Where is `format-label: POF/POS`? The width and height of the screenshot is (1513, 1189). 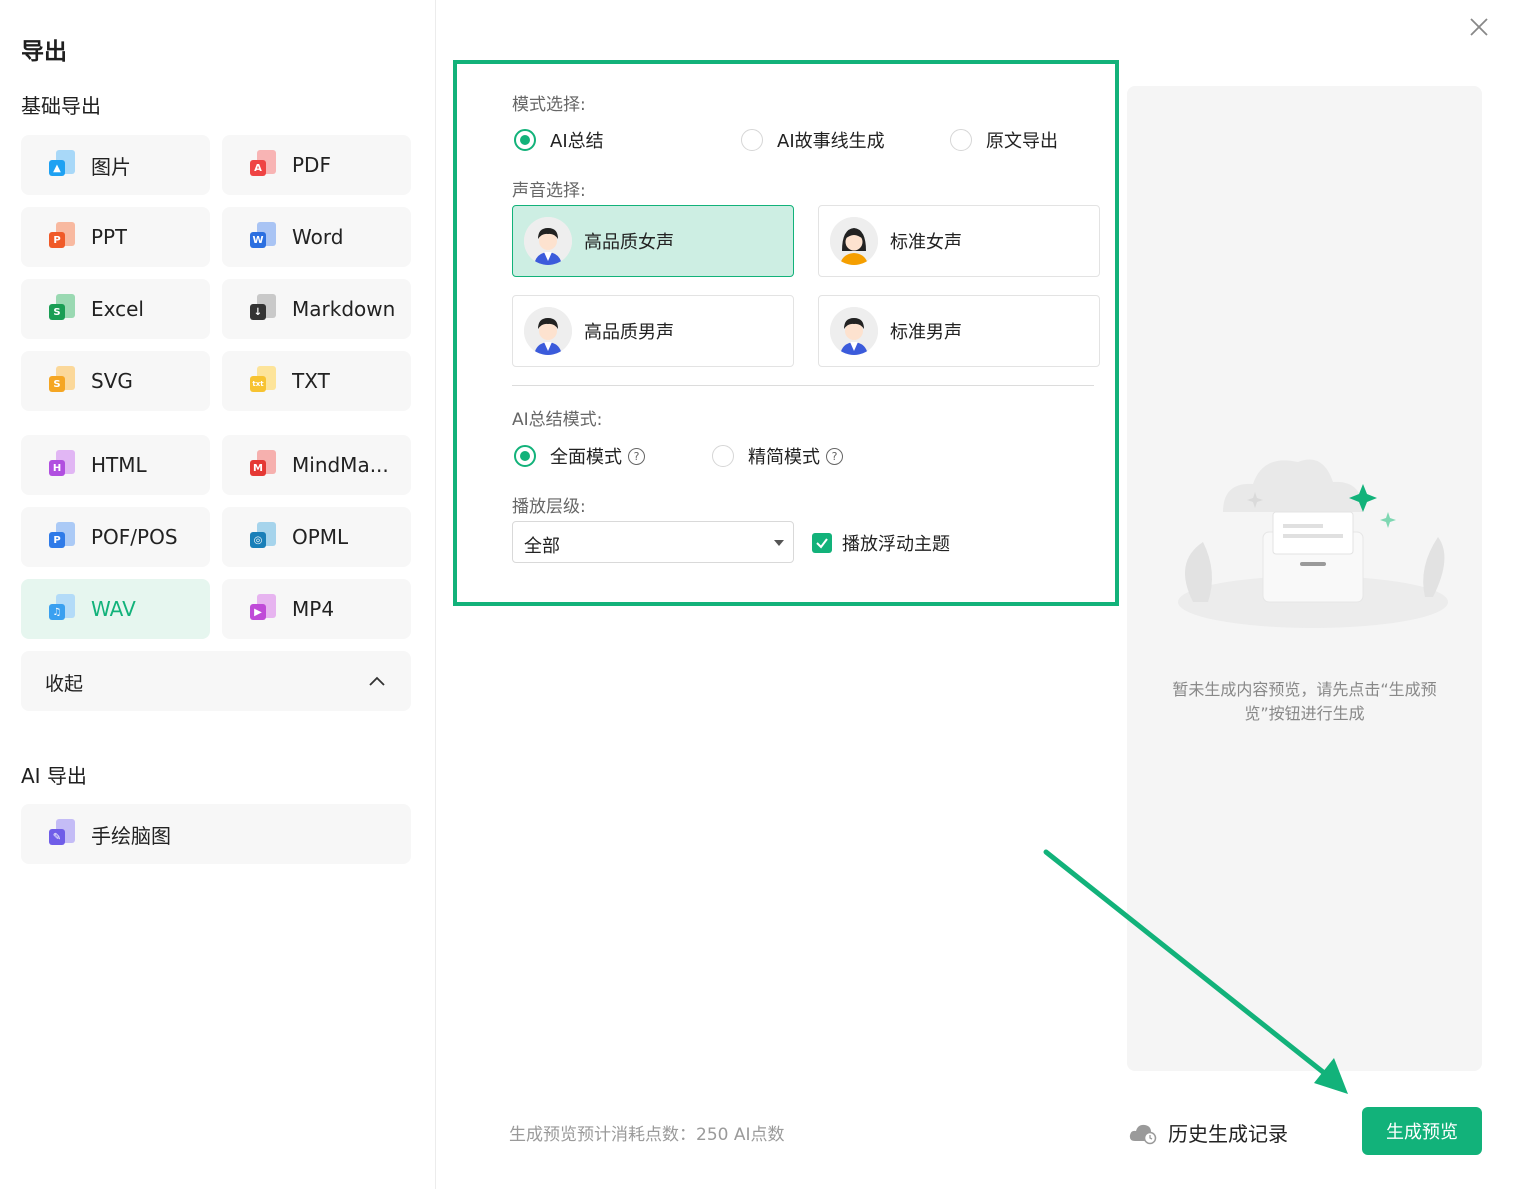
format-label: POF/POS is located at coordinates (134, 537).